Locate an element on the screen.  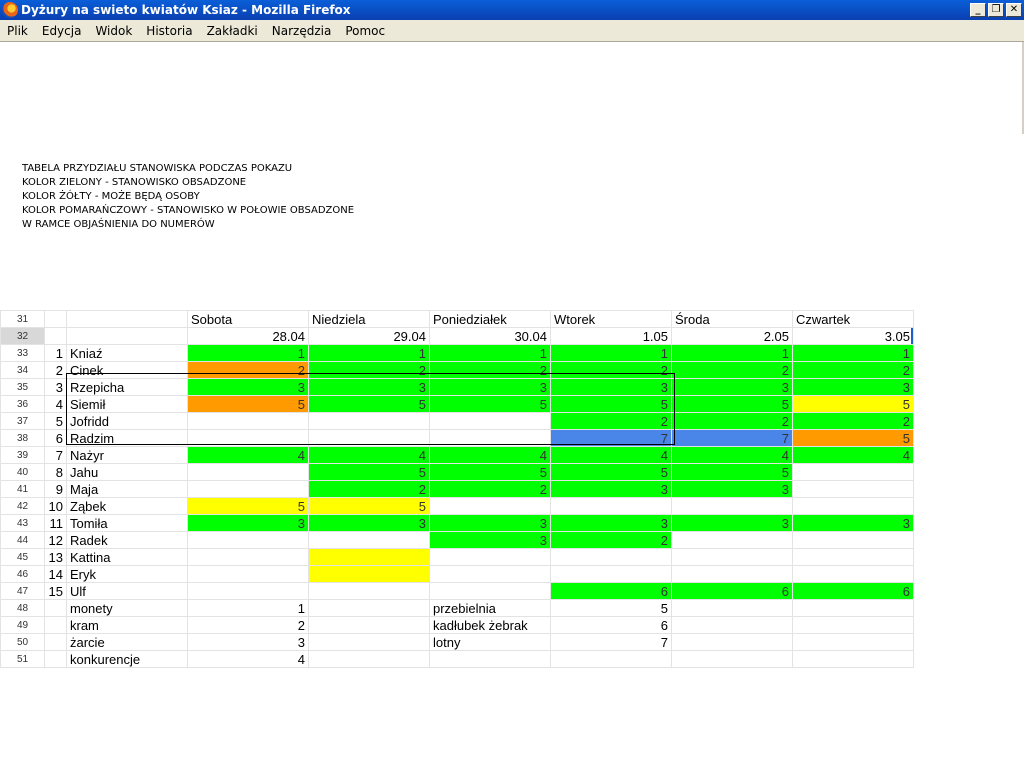
legend-number: 1 is located at coordinates (248, 608).